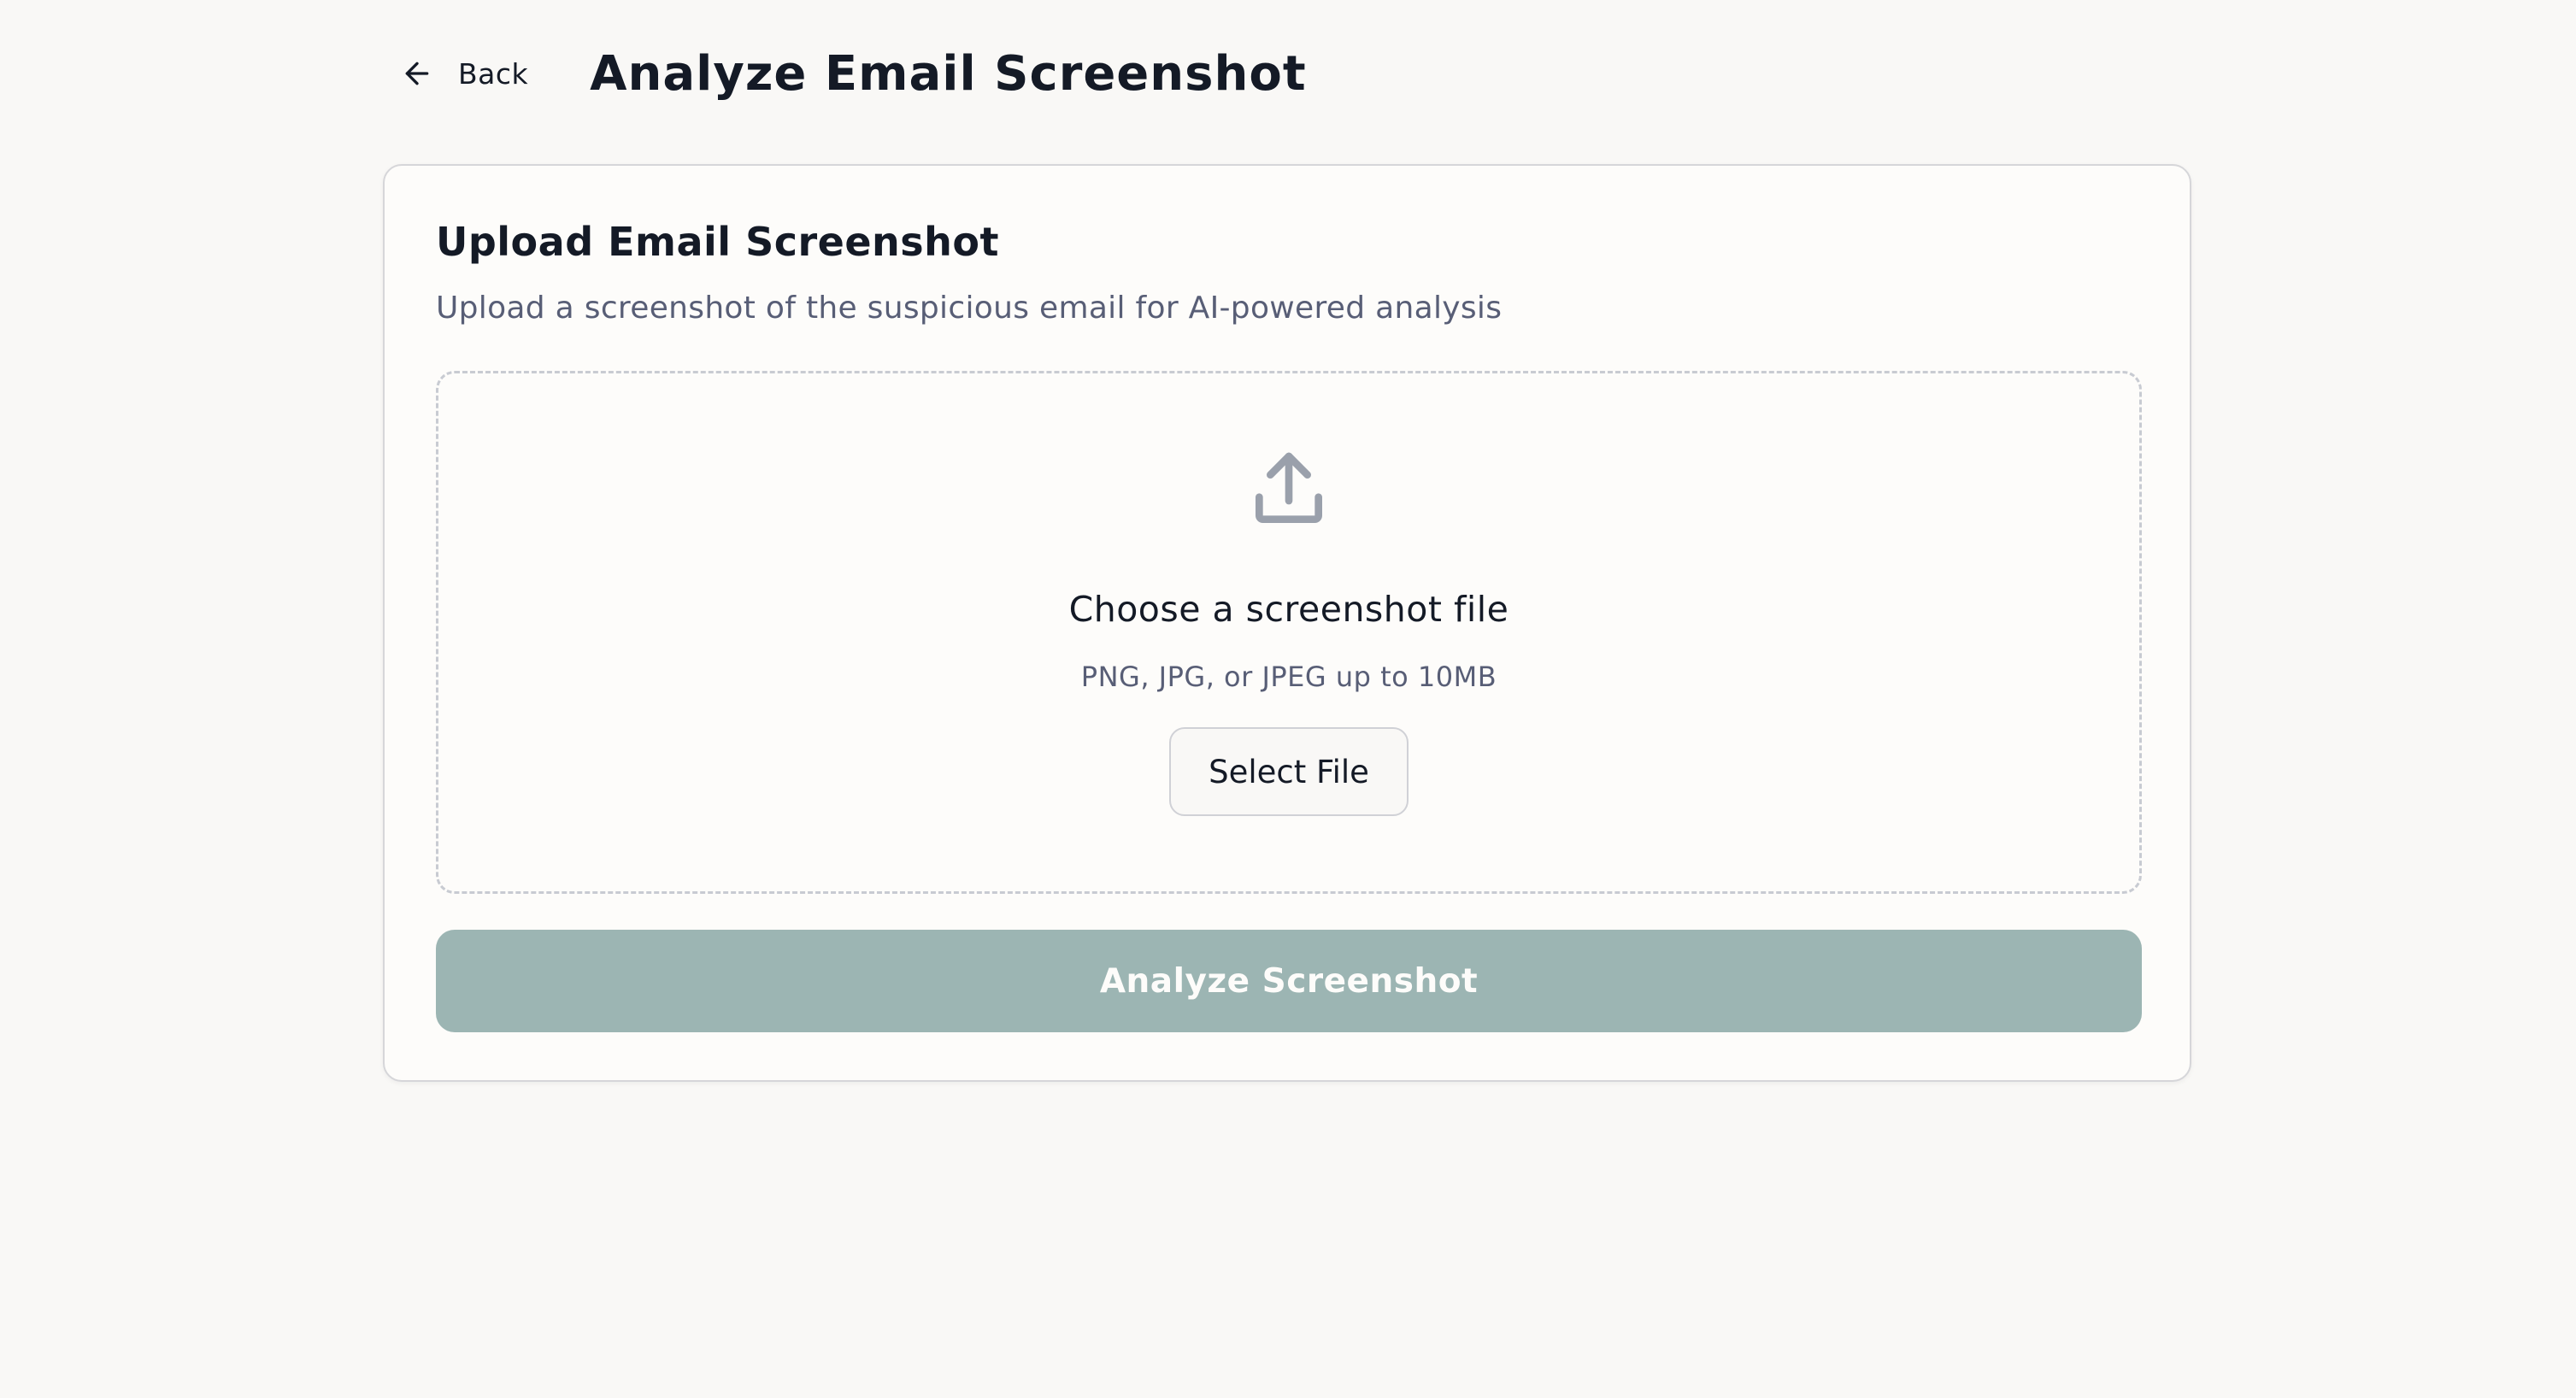 Image resolution: width=2576 pixels, height=1398 pixels. I want to click on card-title: Upload Email Screenshot, so click(718, 242).